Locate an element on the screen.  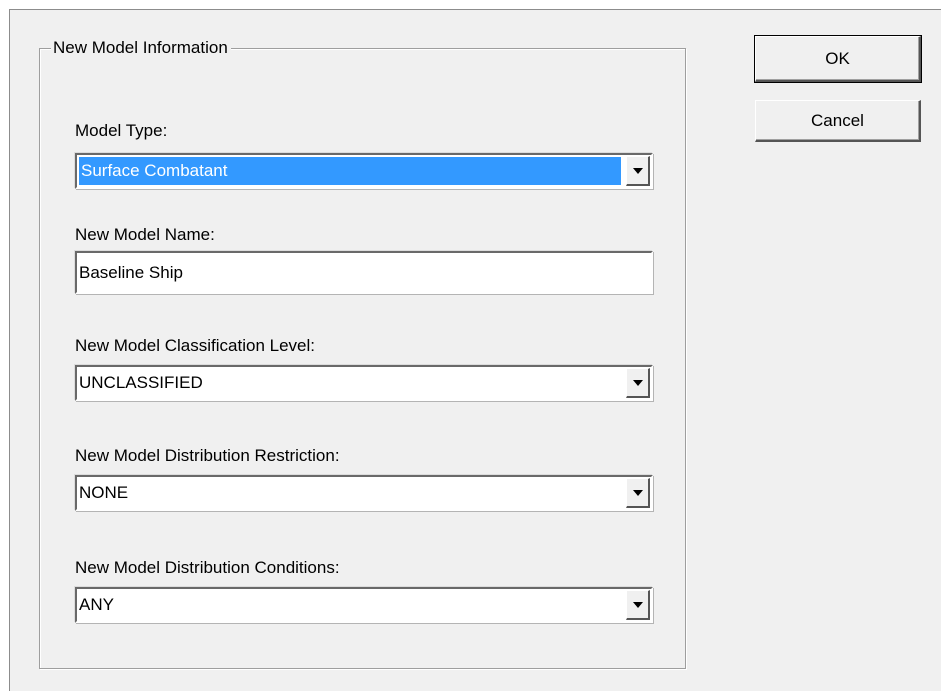
ok-button: OK is located at coordinates (838, 59).